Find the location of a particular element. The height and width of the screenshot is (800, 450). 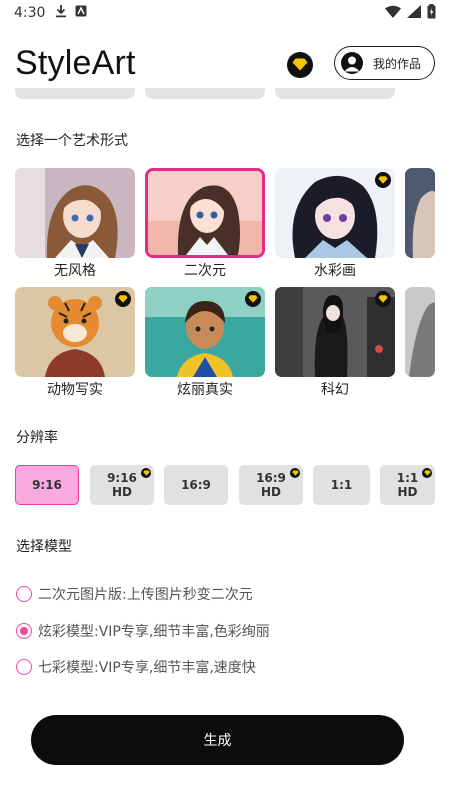

art-card-label: 无风格 is located at coordinates (75, 271).